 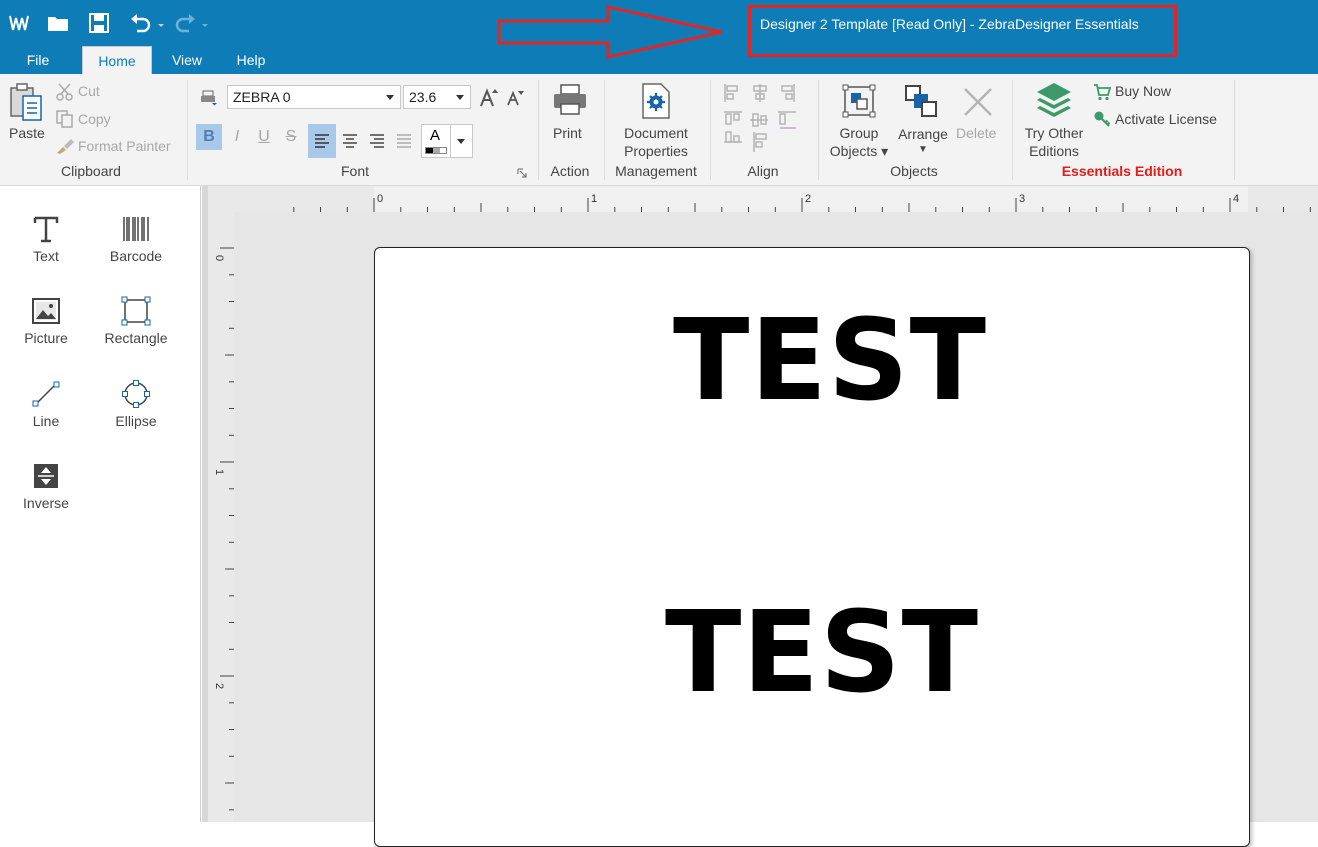 What do you see at coordinates (64, 92) in the screenshot?
I see `scissors-icon` at bounding box center [64, 92].